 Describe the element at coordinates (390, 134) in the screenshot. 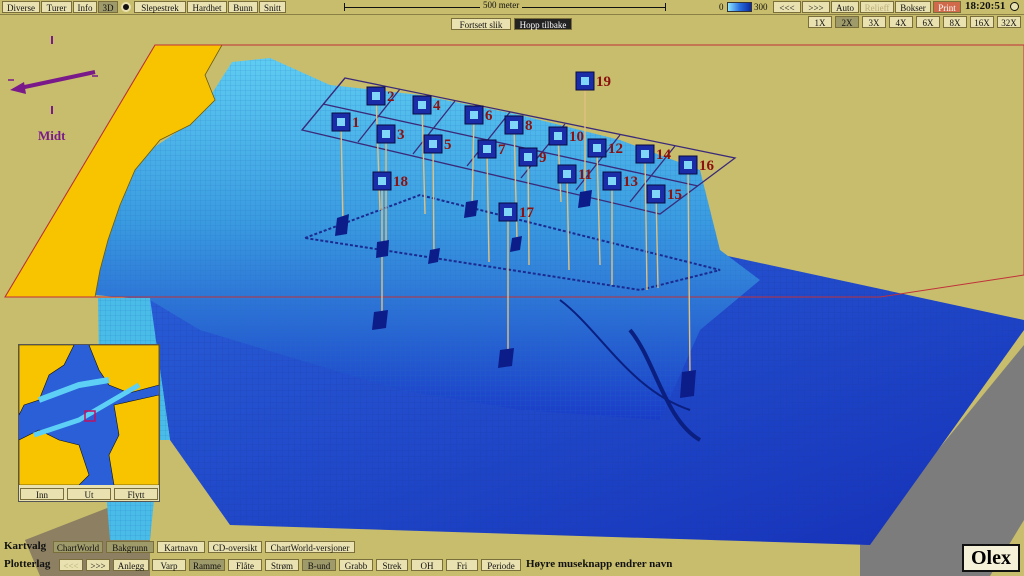

I see `tour-marker-3: 3` at that location.